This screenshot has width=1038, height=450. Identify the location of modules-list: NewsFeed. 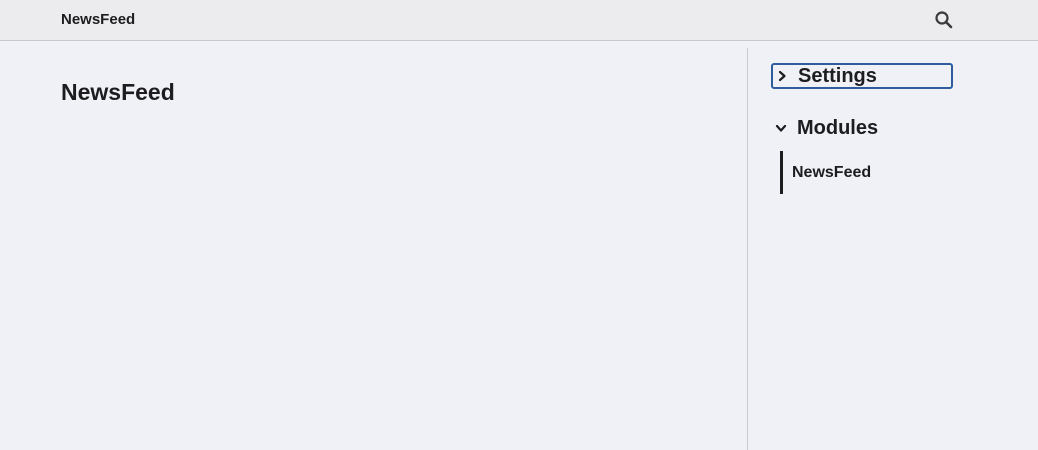
(880, 172).